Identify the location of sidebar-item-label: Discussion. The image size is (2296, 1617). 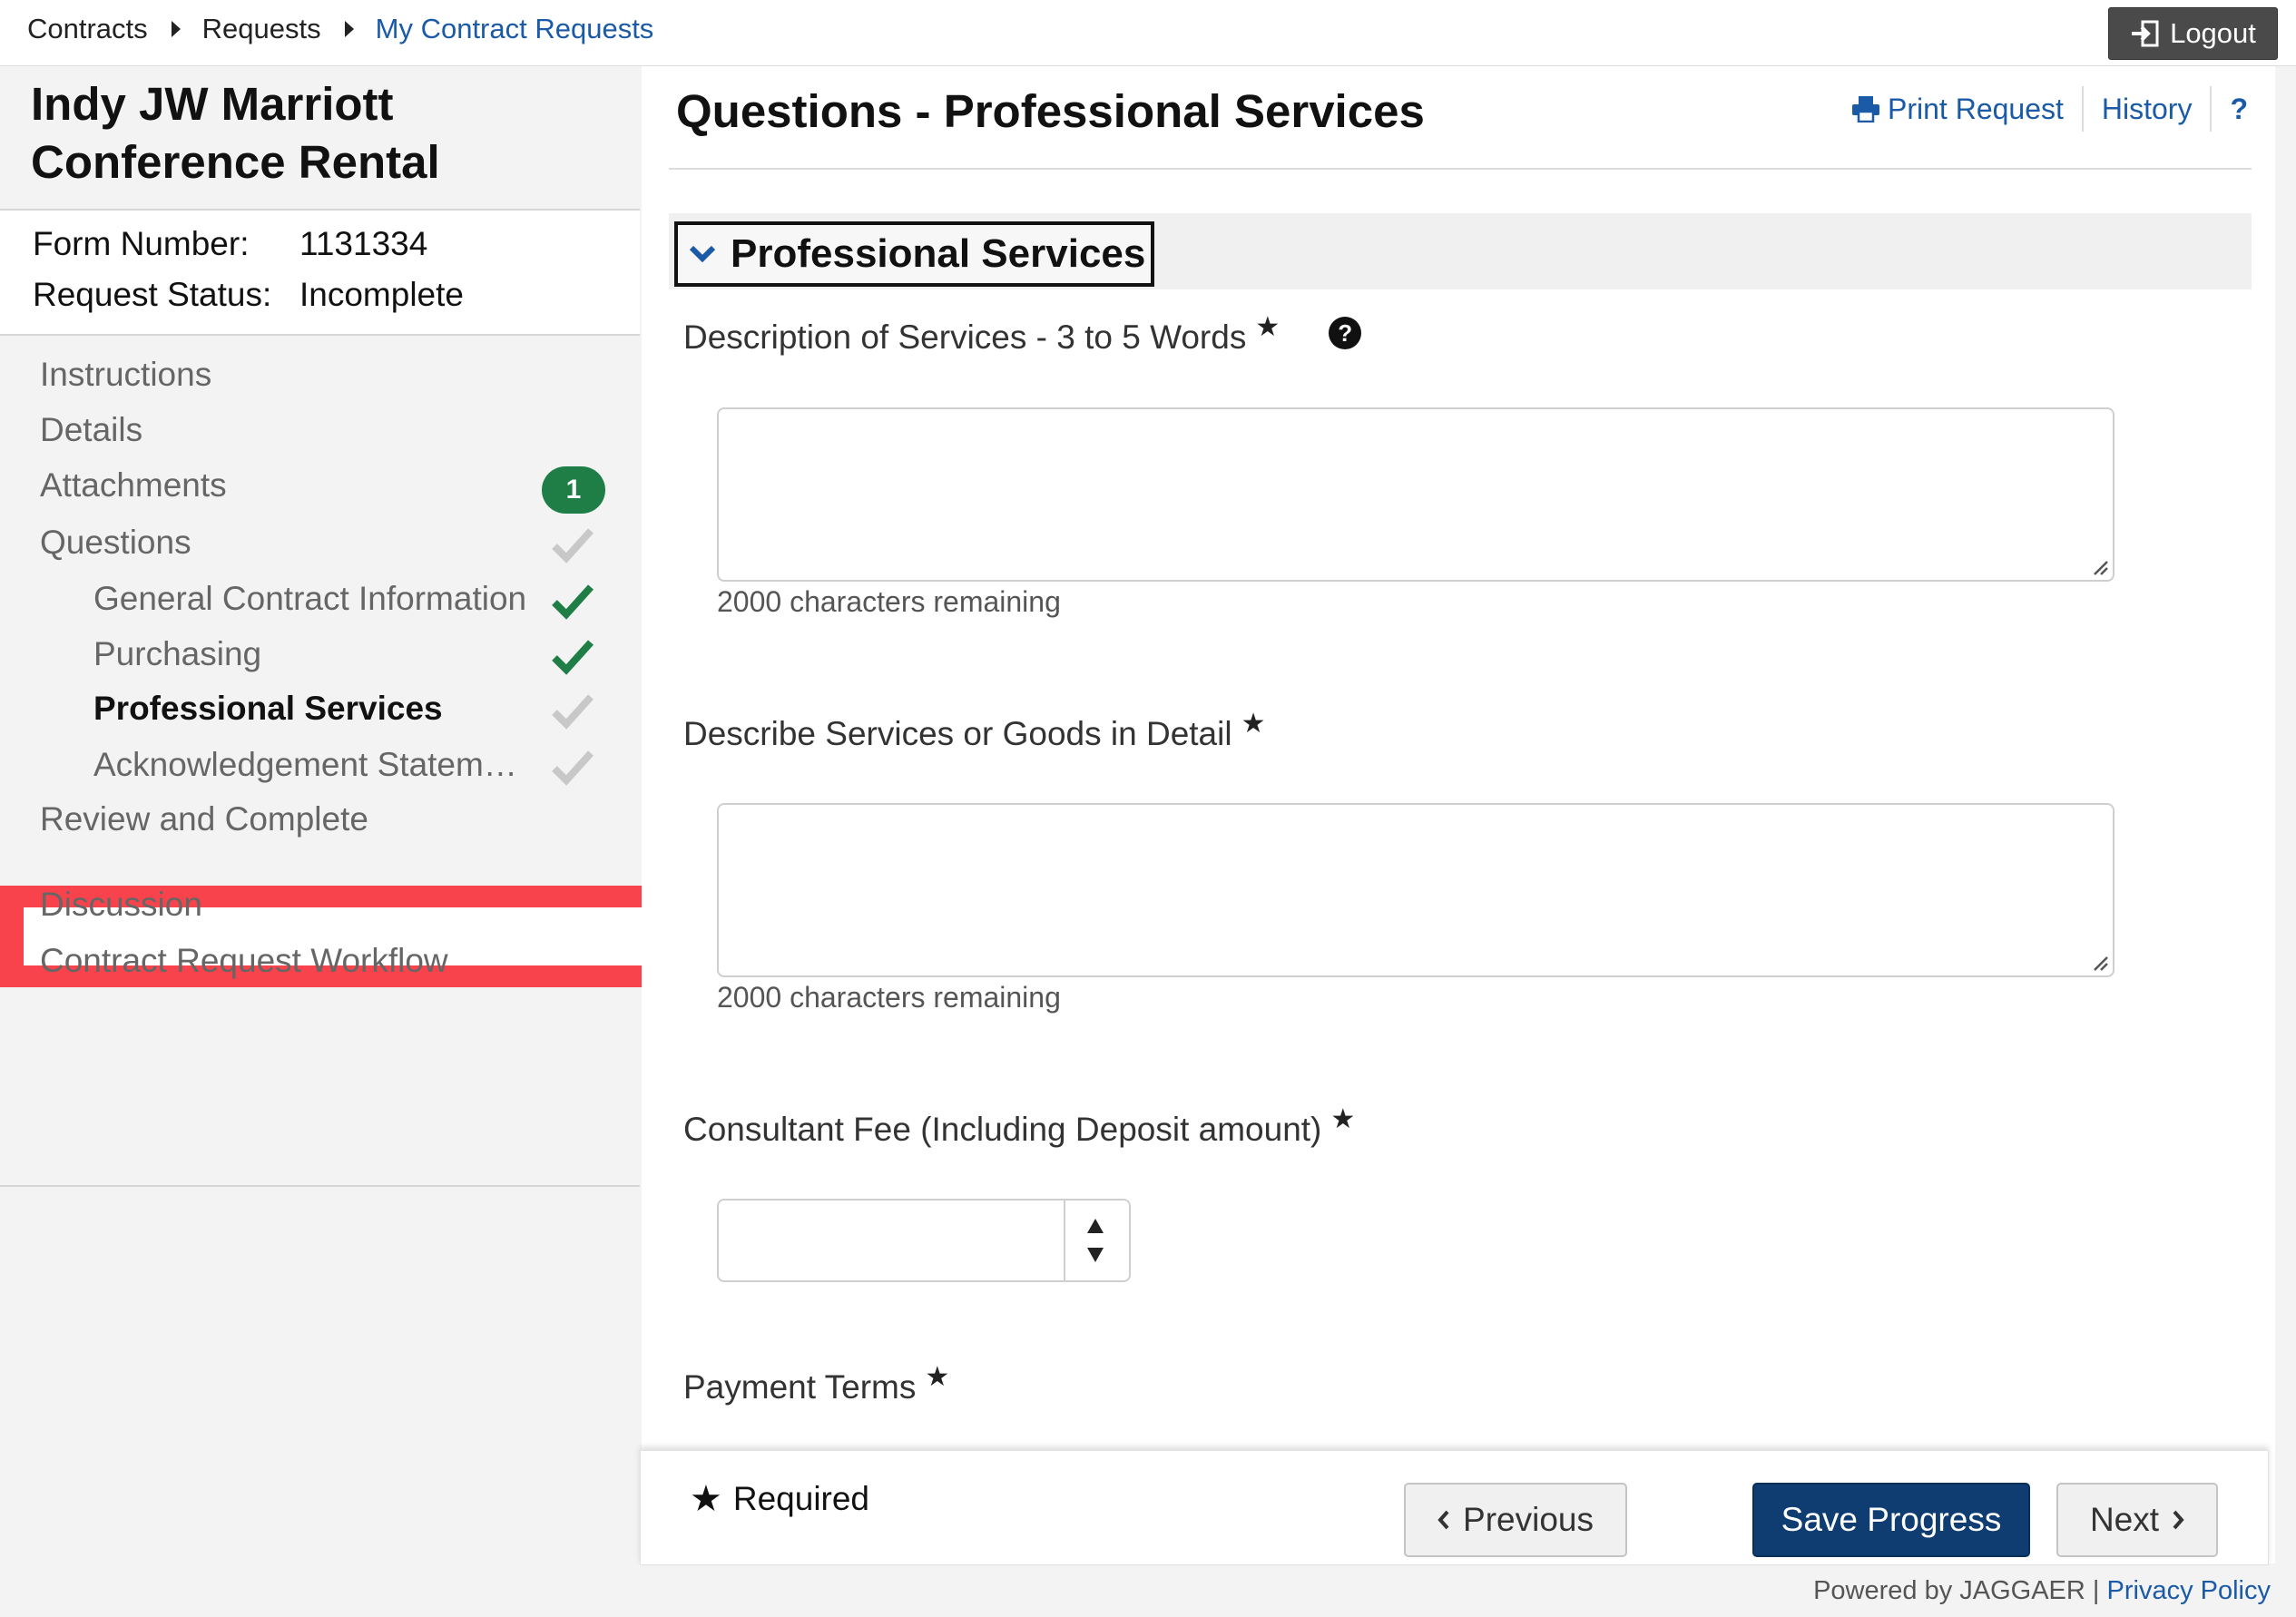
(121, 904).